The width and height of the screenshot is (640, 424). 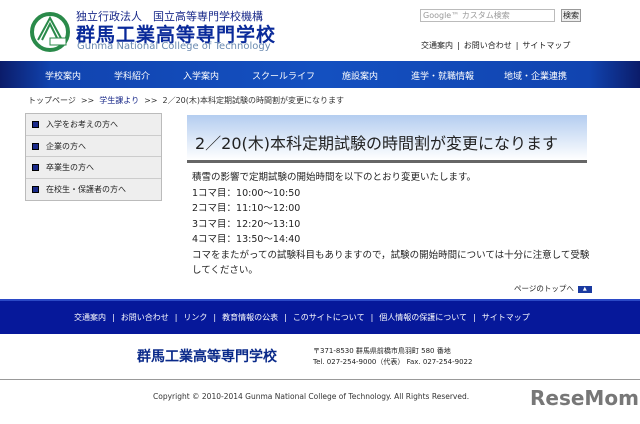 What do you see at coordinates (63, 75) in the screenshot?
I see `nav-item: 学校案内` at bounding box center [63, 75].